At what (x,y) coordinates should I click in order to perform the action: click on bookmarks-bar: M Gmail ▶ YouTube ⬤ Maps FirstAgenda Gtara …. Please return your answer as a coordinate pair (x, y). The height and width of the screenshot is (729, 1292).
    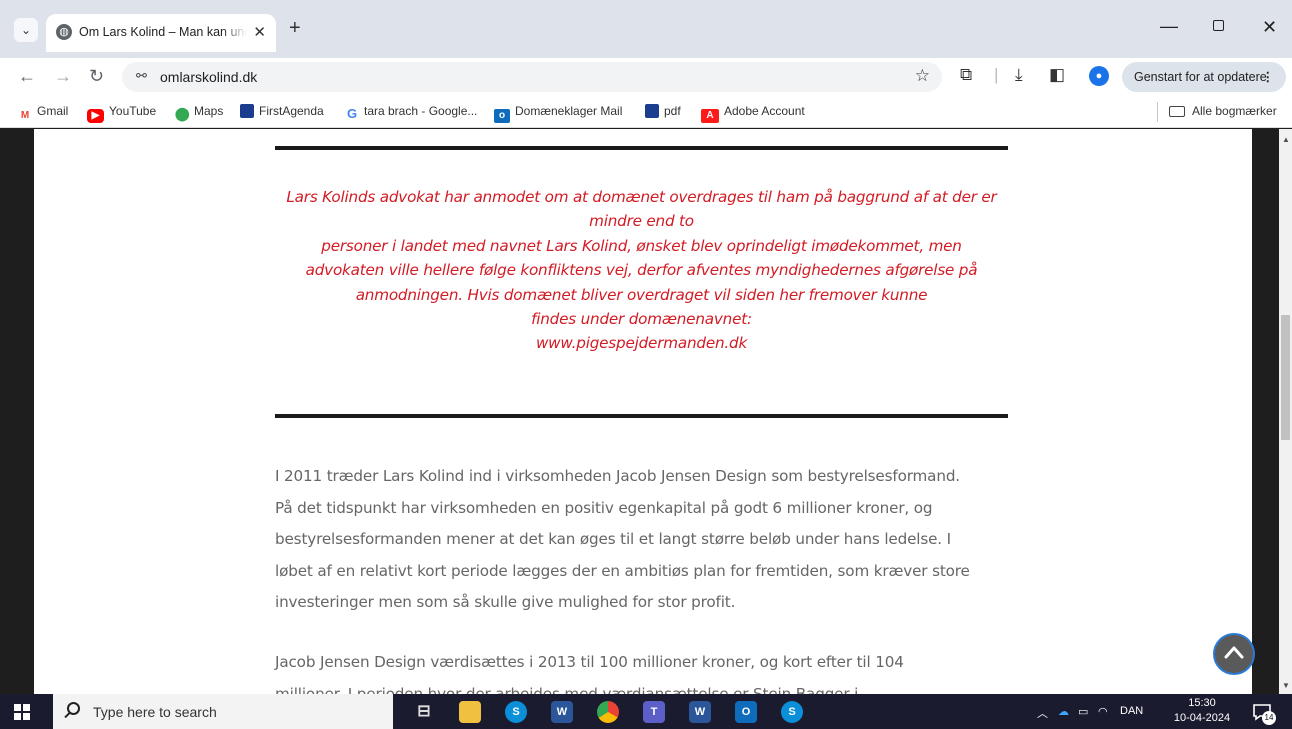
    Looking at the image, I should click on (646, 112).